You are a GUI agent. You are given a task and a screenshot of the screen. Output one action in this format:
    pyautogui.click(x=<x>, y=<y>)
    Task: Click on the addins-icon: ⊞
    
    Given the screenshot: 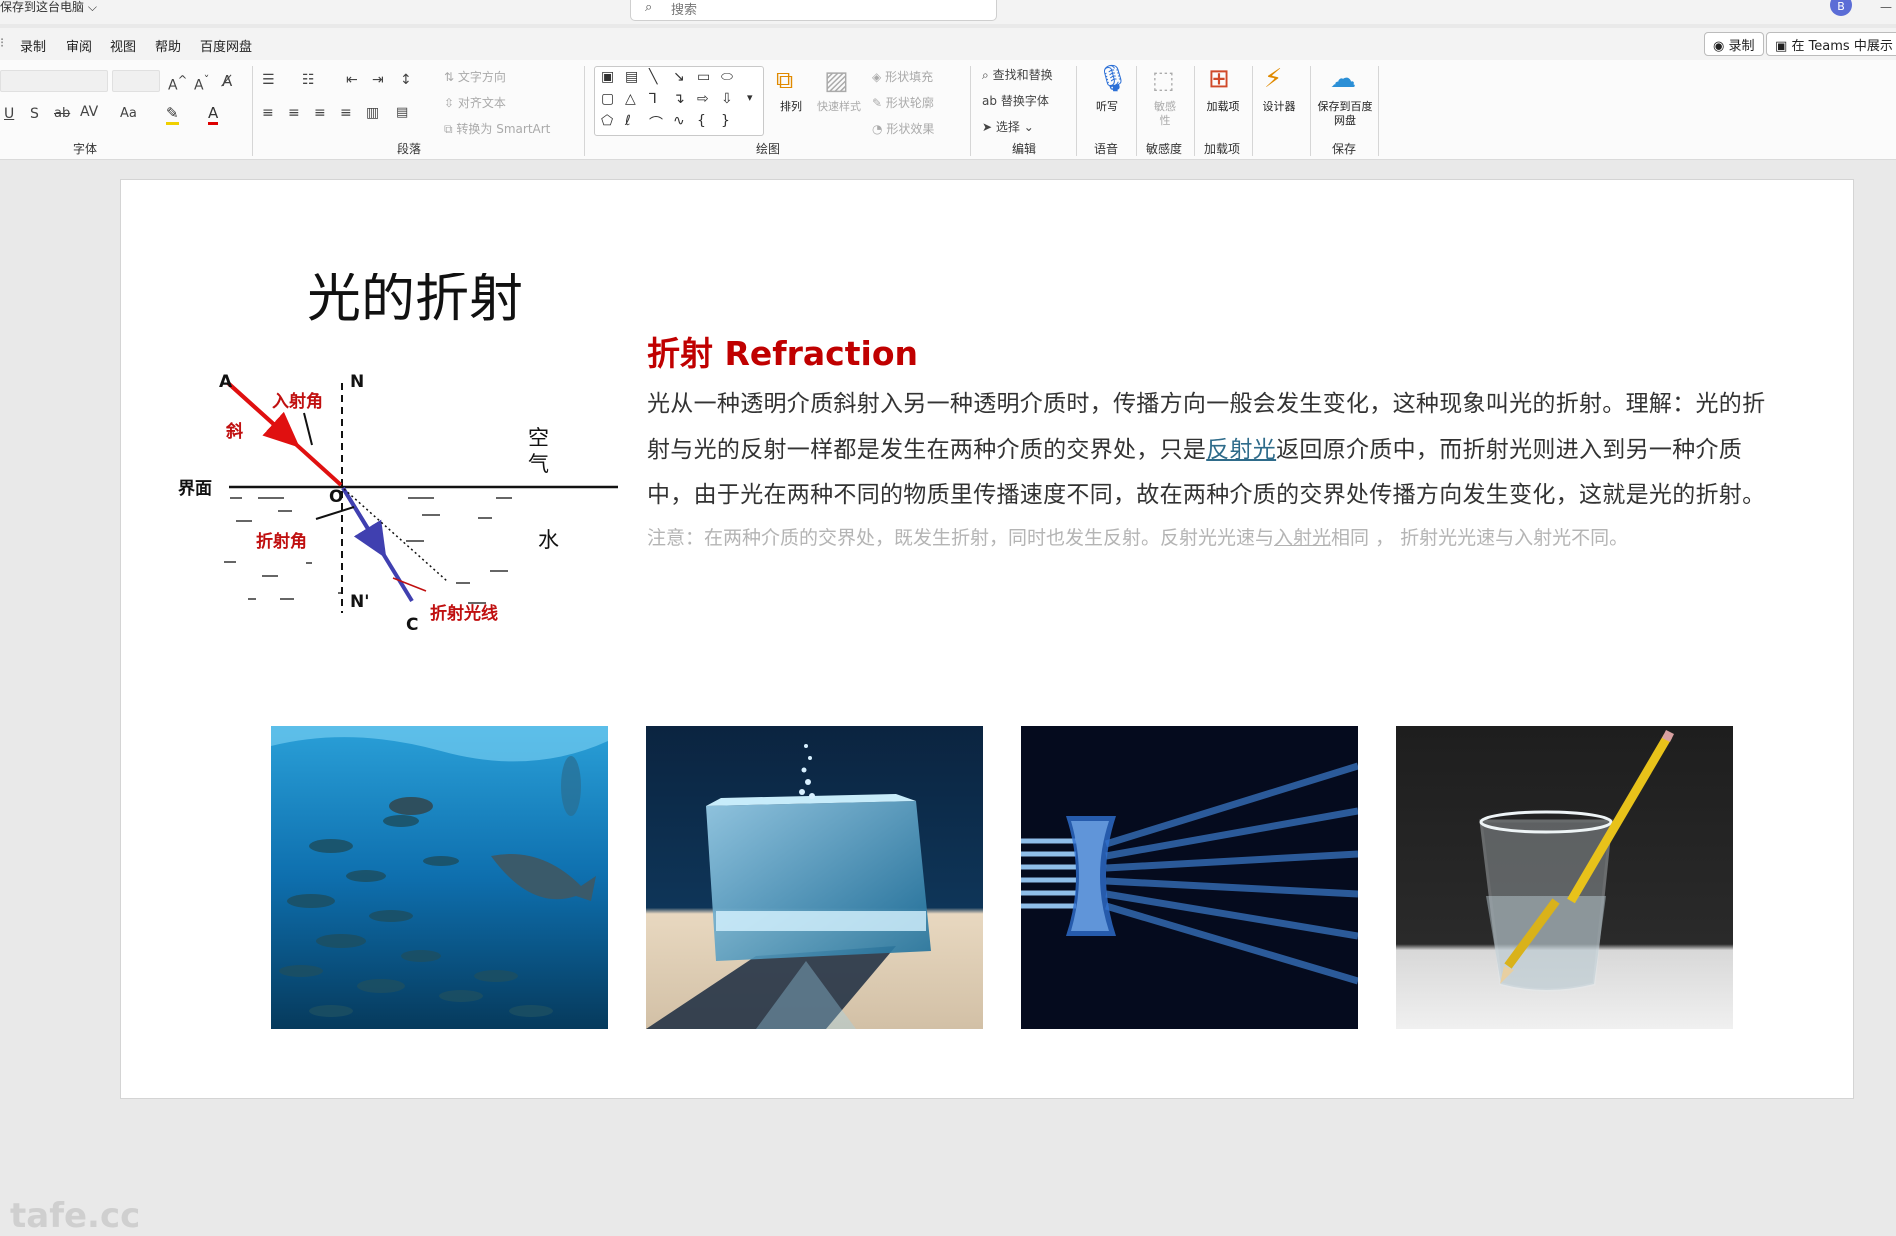 What is the action you would take?
    pyautogui.click(x=1219, y=79)
    